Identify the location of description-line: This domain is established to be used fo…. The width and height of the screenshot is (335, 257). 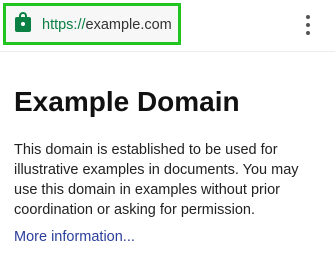
(146, 150).